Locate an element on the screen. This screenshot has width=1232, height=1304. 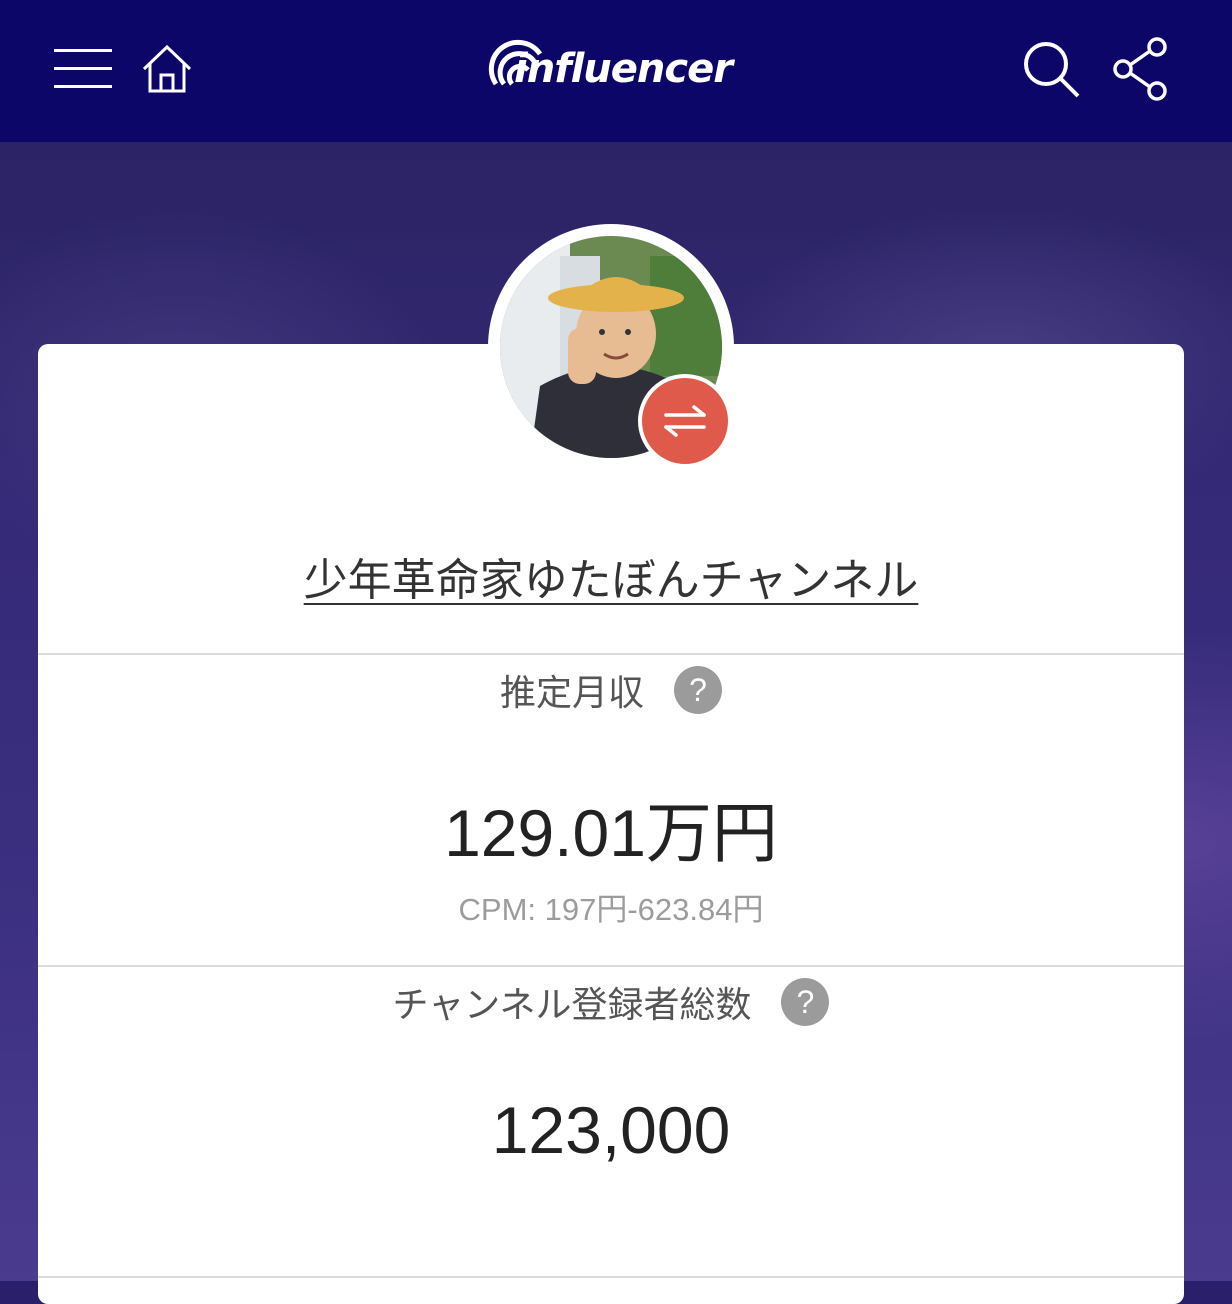
subscribers-label-row: チャンネル登録者総数 ? is located at coordinates (611, 1002).